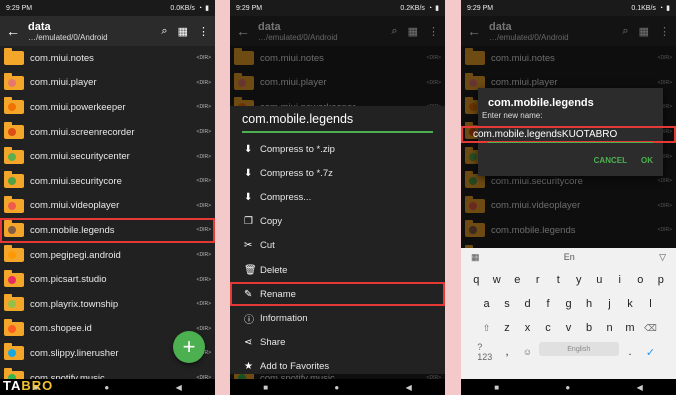  I want to click on folder-title: data, so click(39, 26).